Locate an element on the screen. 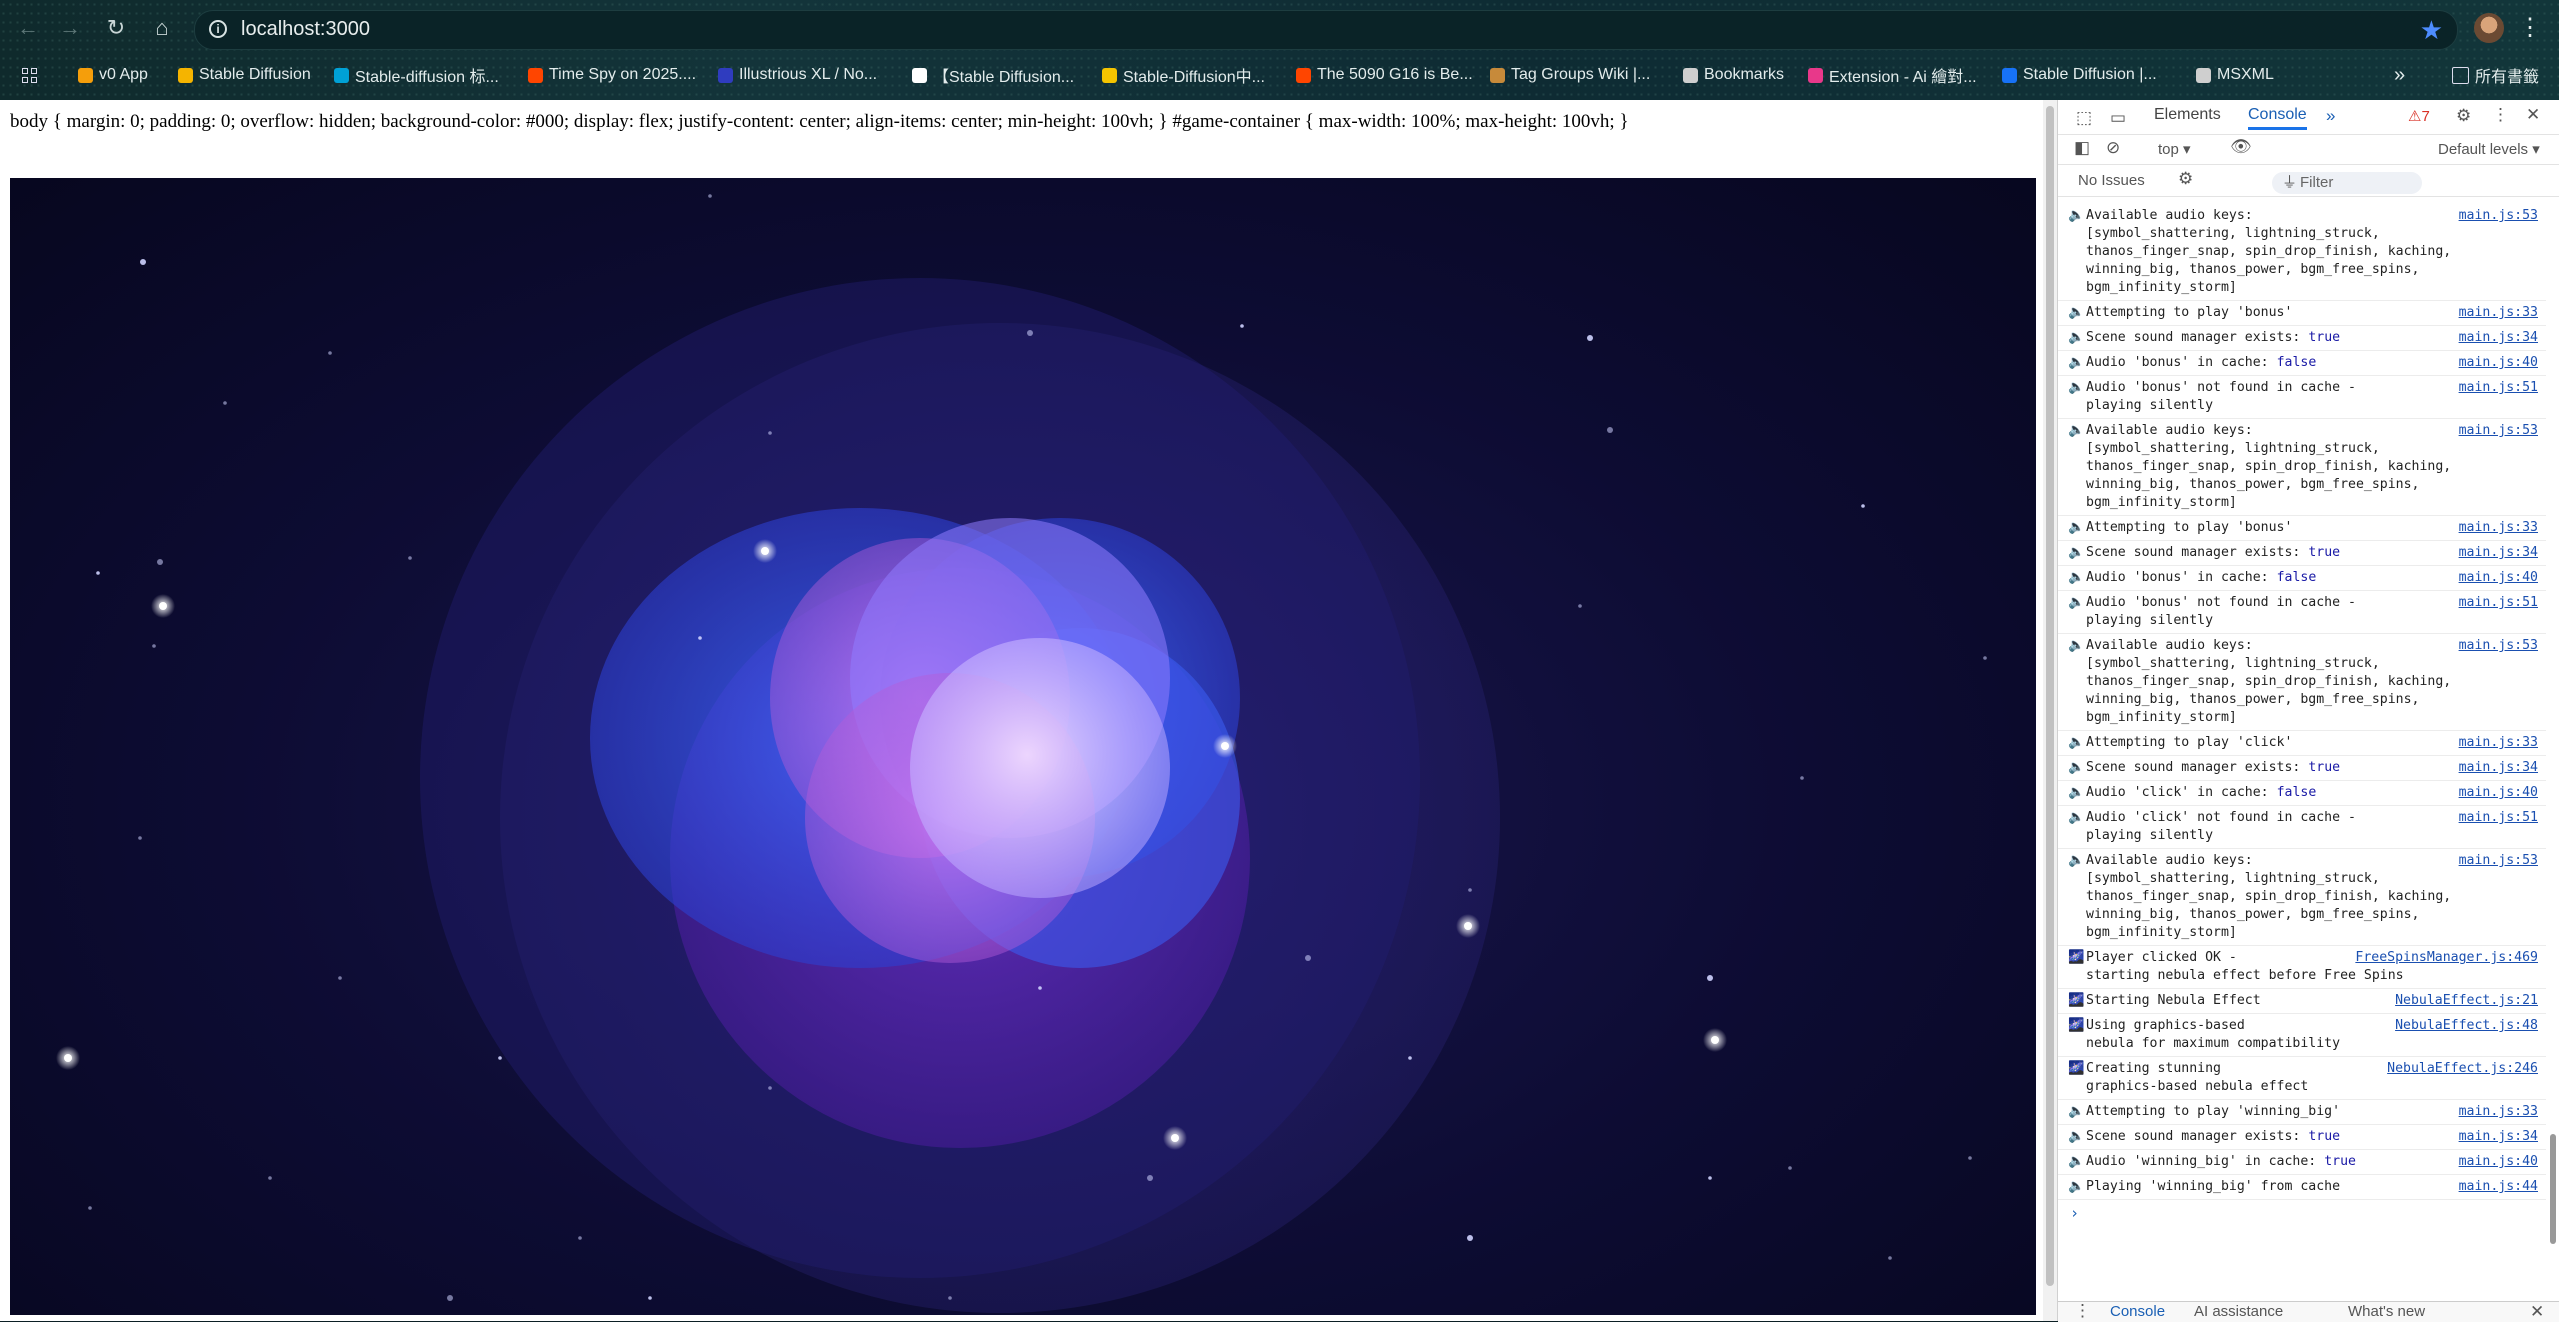 The height and width of the screenshot is (1322, 2559). warning-icon: ⚠7 is located at coordinates (2419, 116).